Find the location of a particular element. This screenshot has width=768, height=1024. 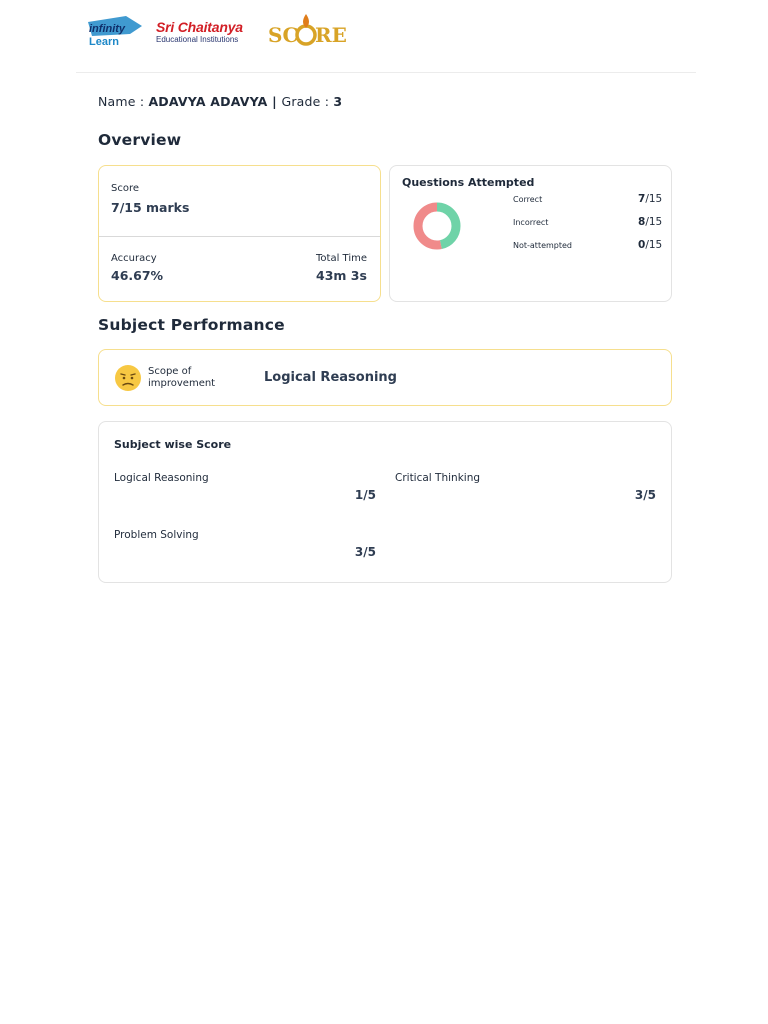

name-label: Name : is located at coordinates (123, 101).